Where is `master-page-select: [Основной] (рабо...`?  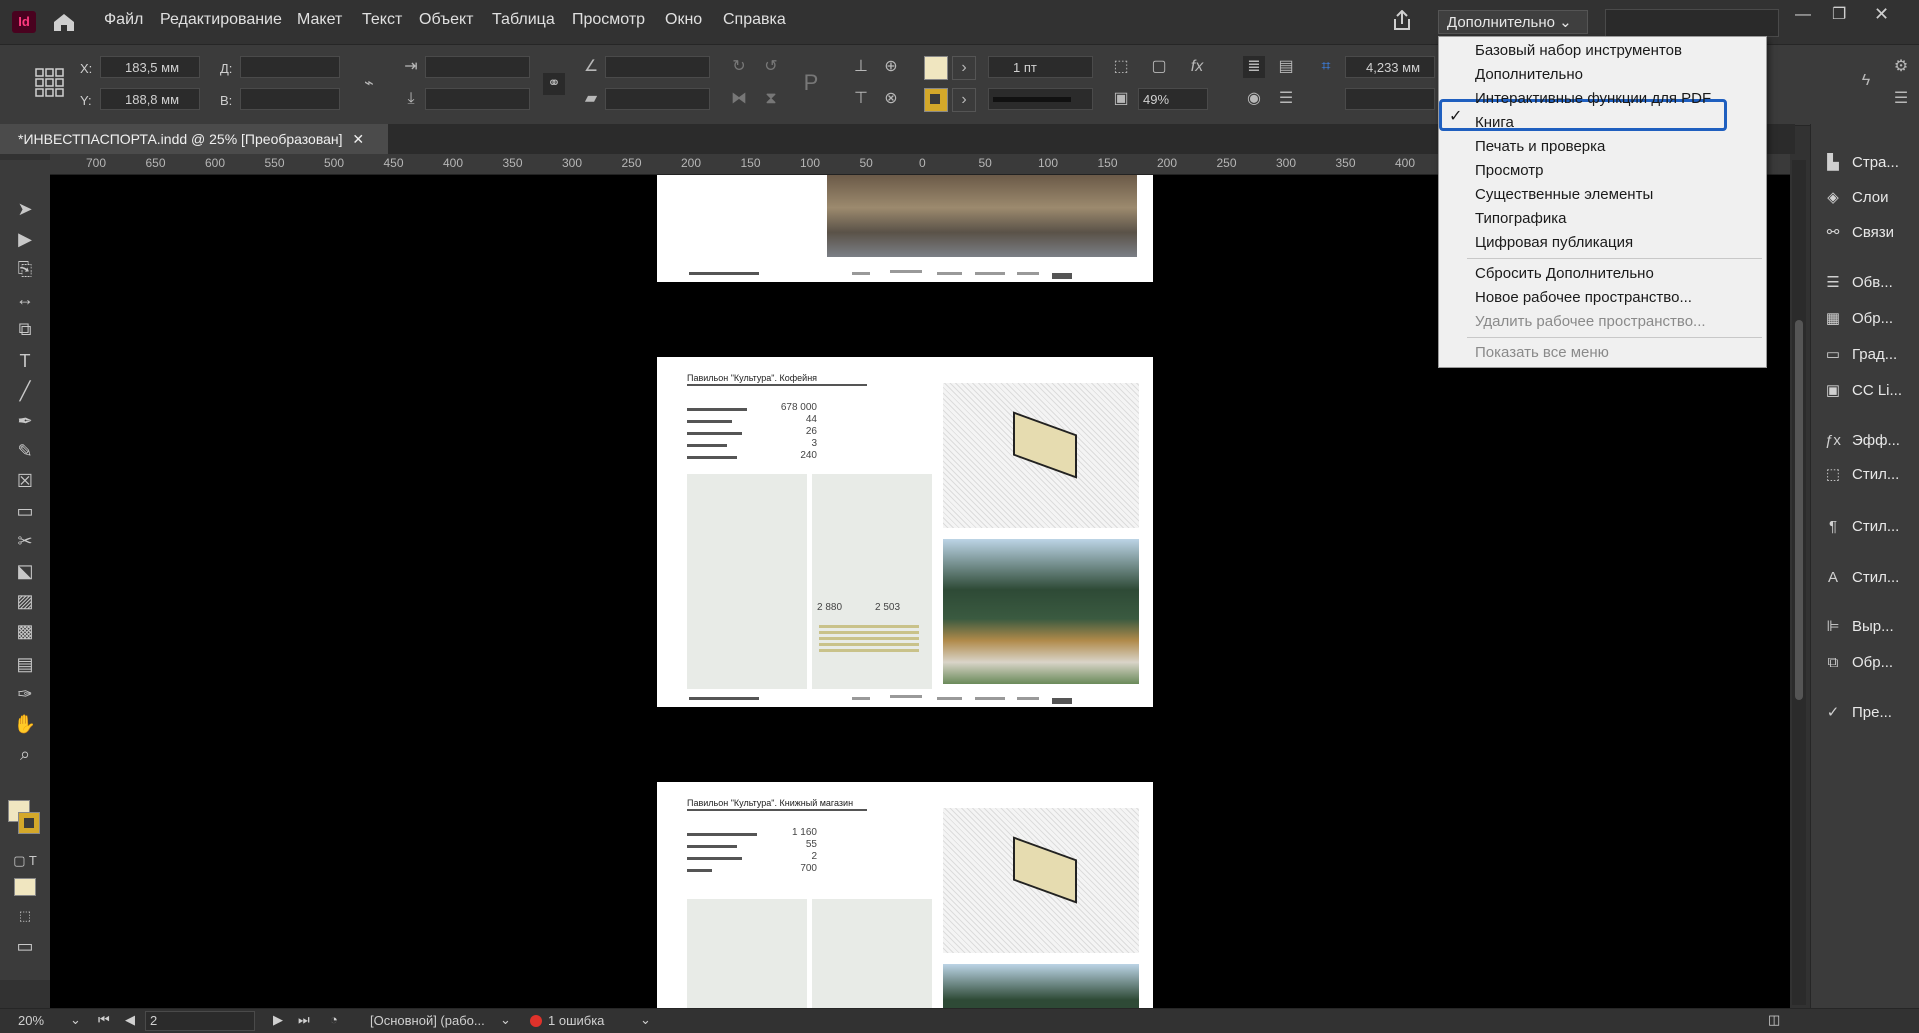 master-page-select: [Основной] (рабо... is located at coordinates (427, 1020).